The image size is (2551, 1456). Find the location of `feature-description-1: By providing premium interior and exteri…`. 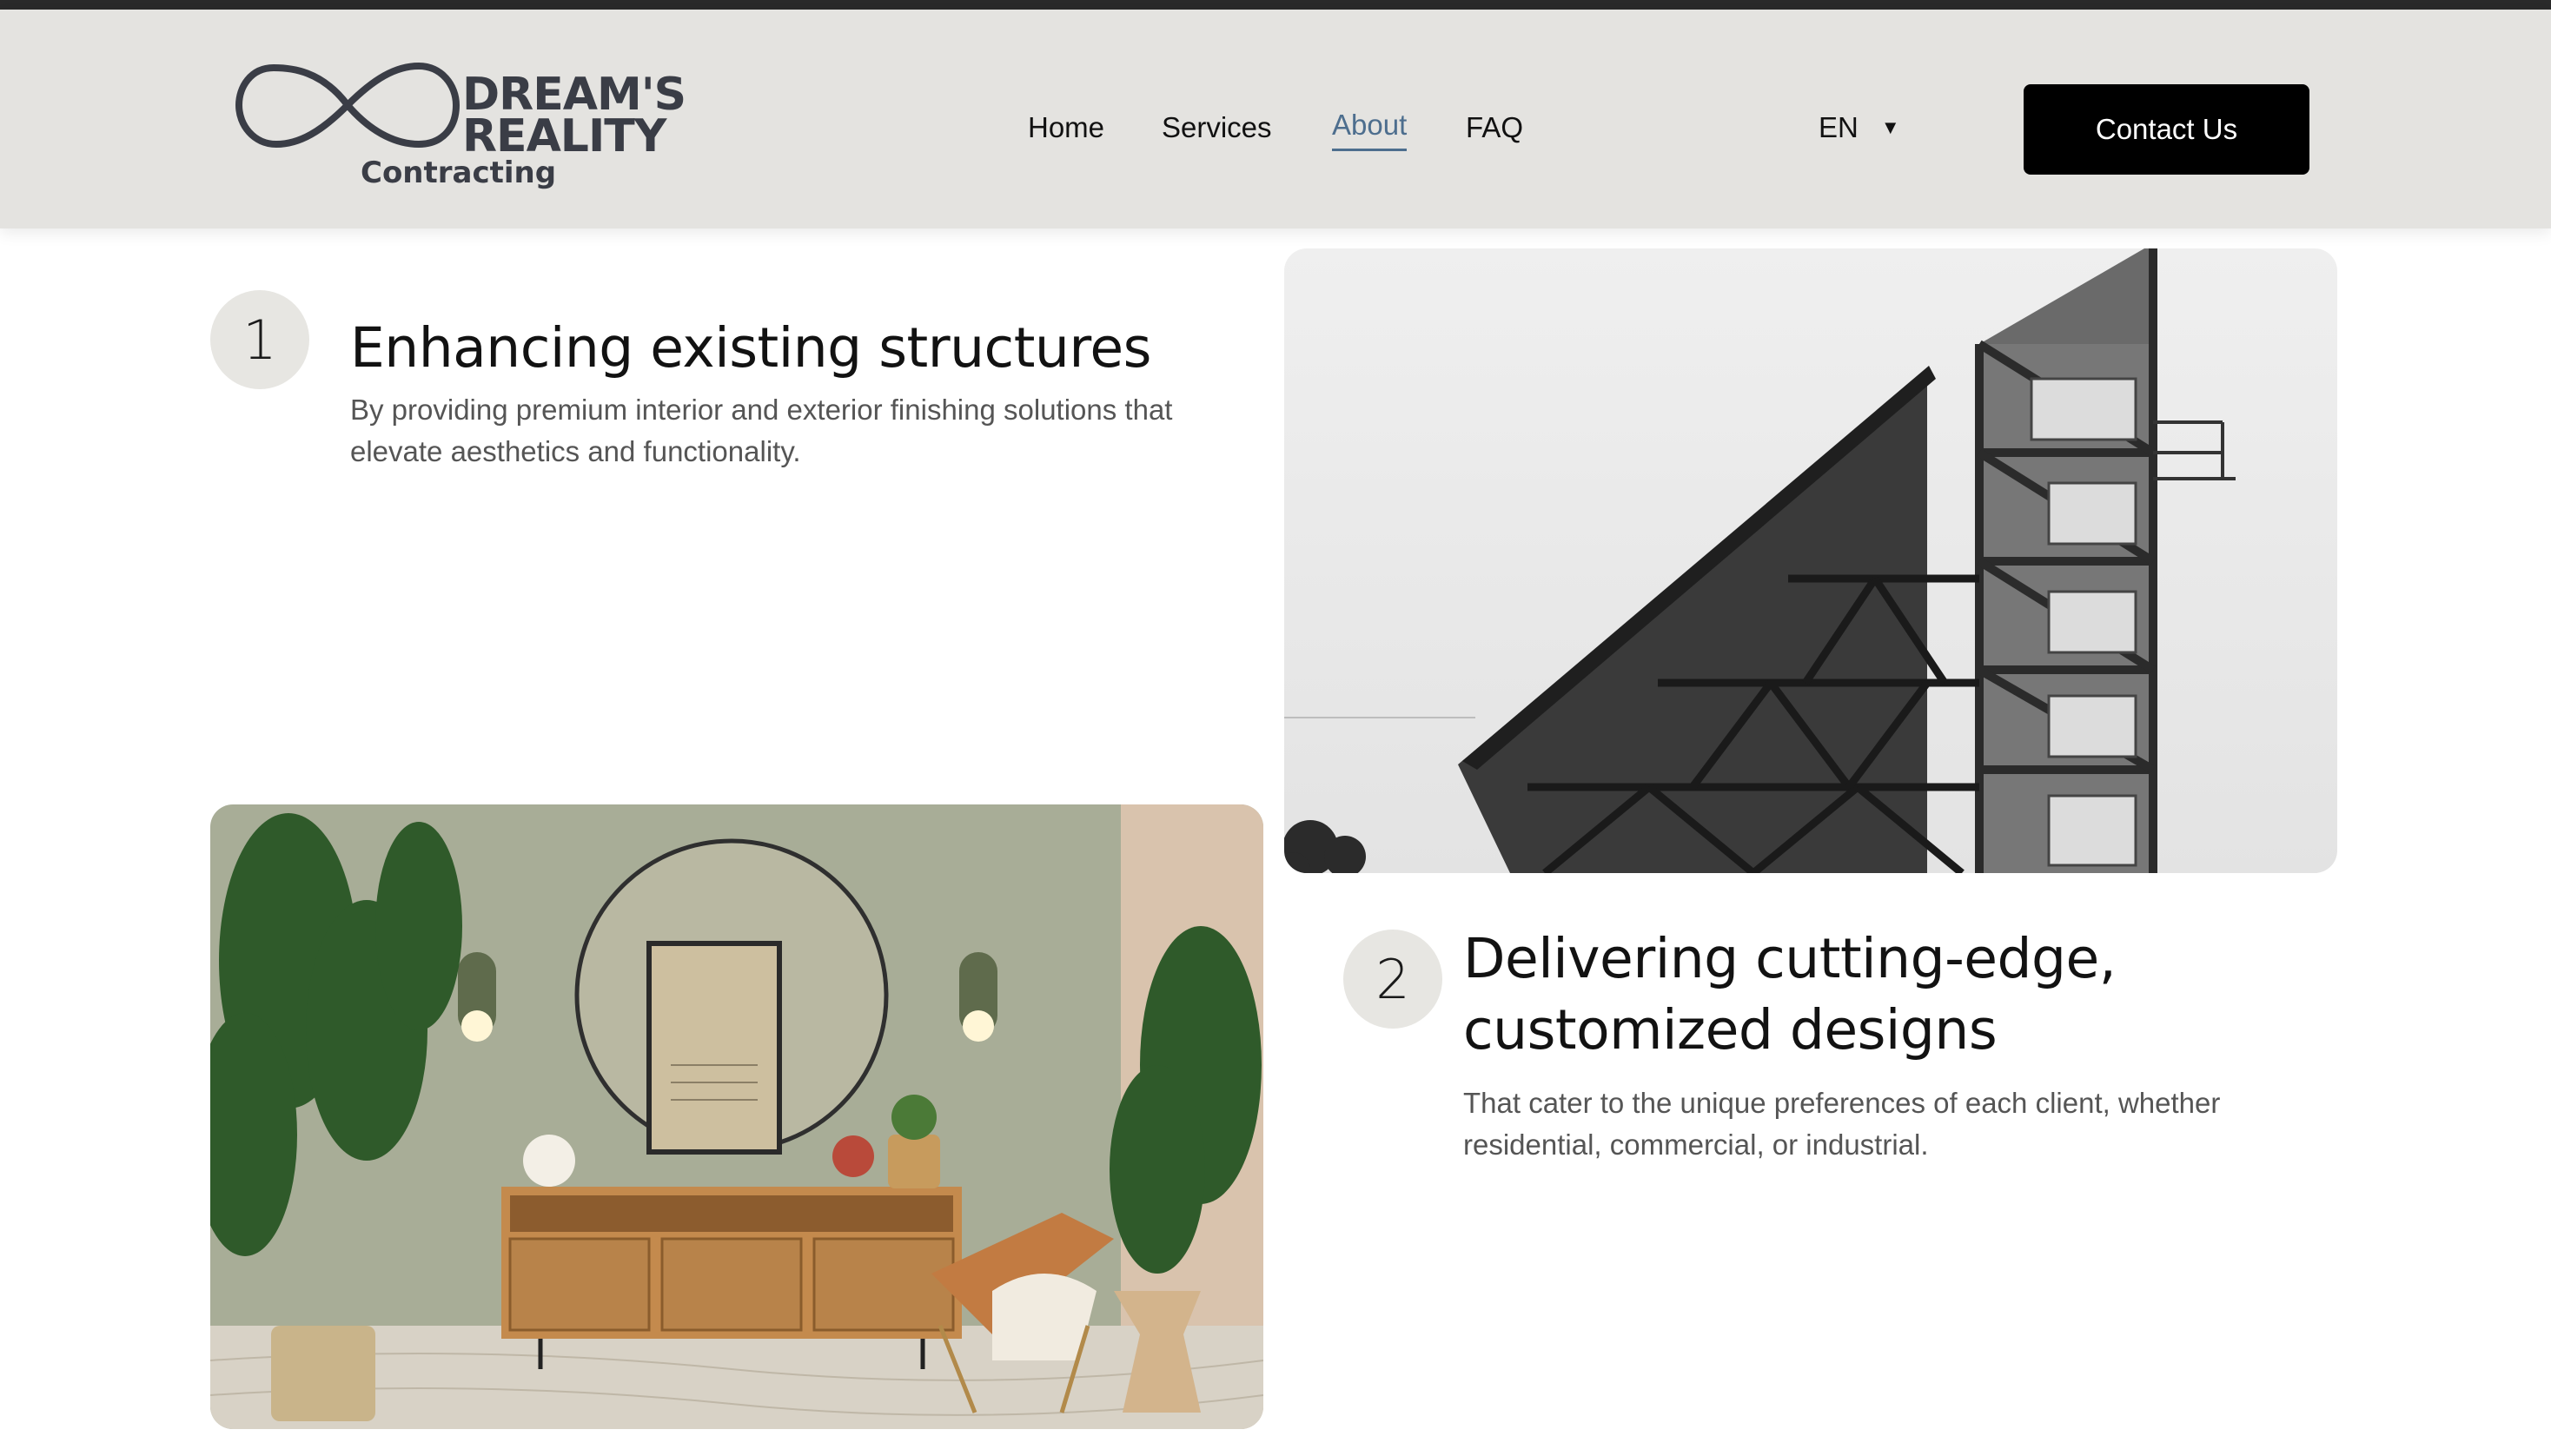

feature-description-1: By providing premium interior and exteri… is located at coordinates (761, 430).